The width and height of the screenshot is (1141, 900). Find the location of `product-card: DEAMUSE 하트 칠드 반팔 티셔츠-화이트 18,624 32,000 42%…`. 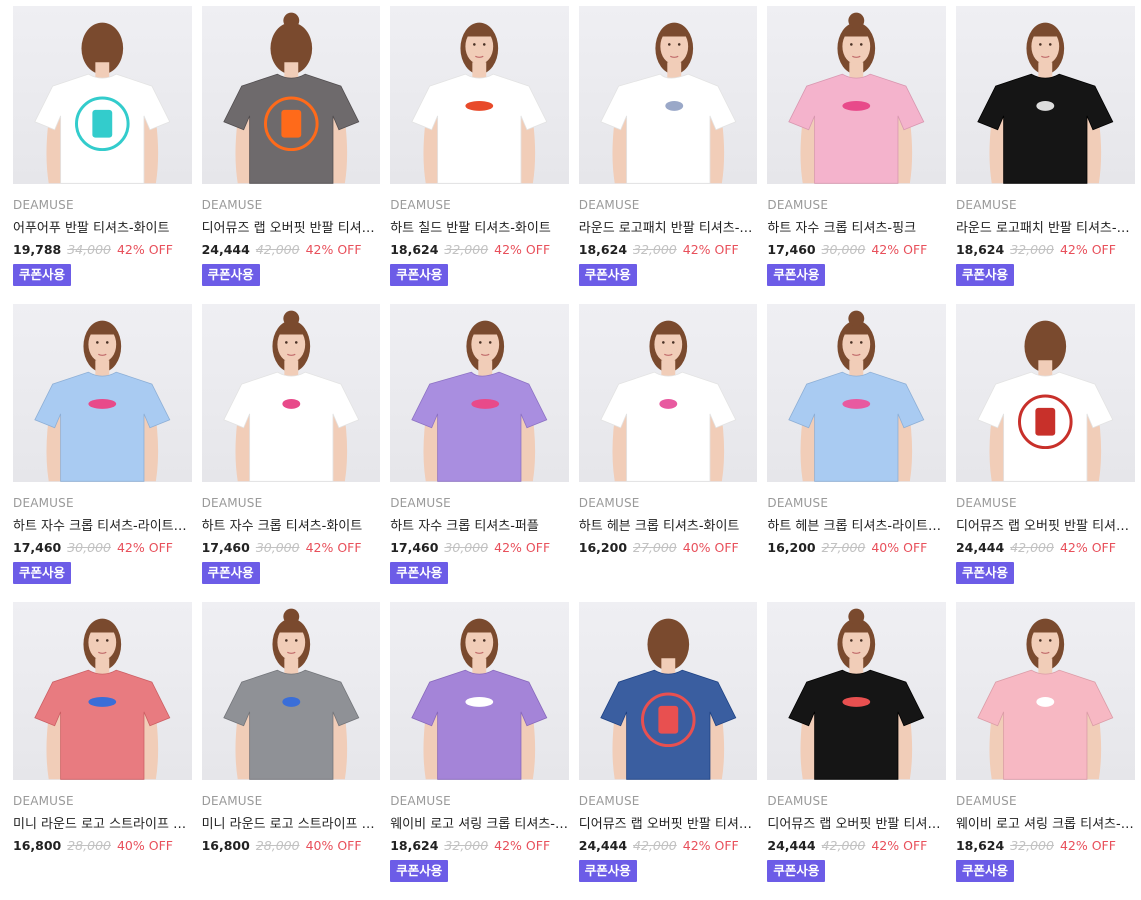

product-card: DEAMUSE 하트 칠드 반팔 티셔츠-화이트 18,624 32,000 42%… is located at coordinates (479, 155).